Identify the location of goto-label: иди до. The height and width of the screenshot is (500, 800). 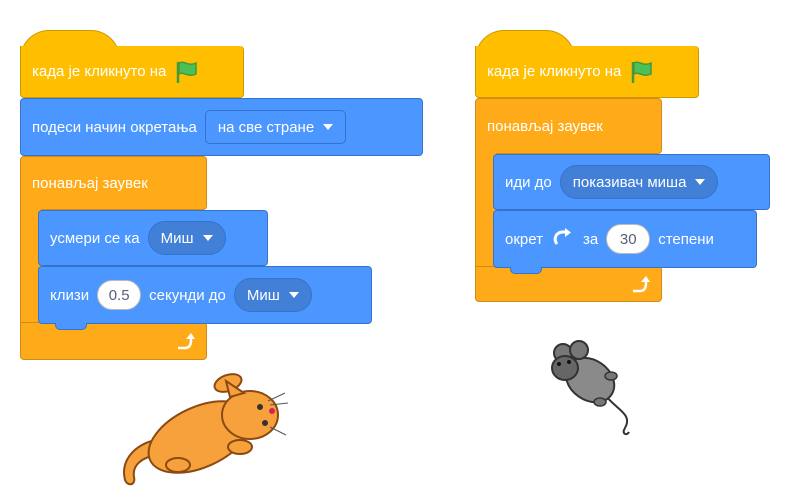
(528, 182).